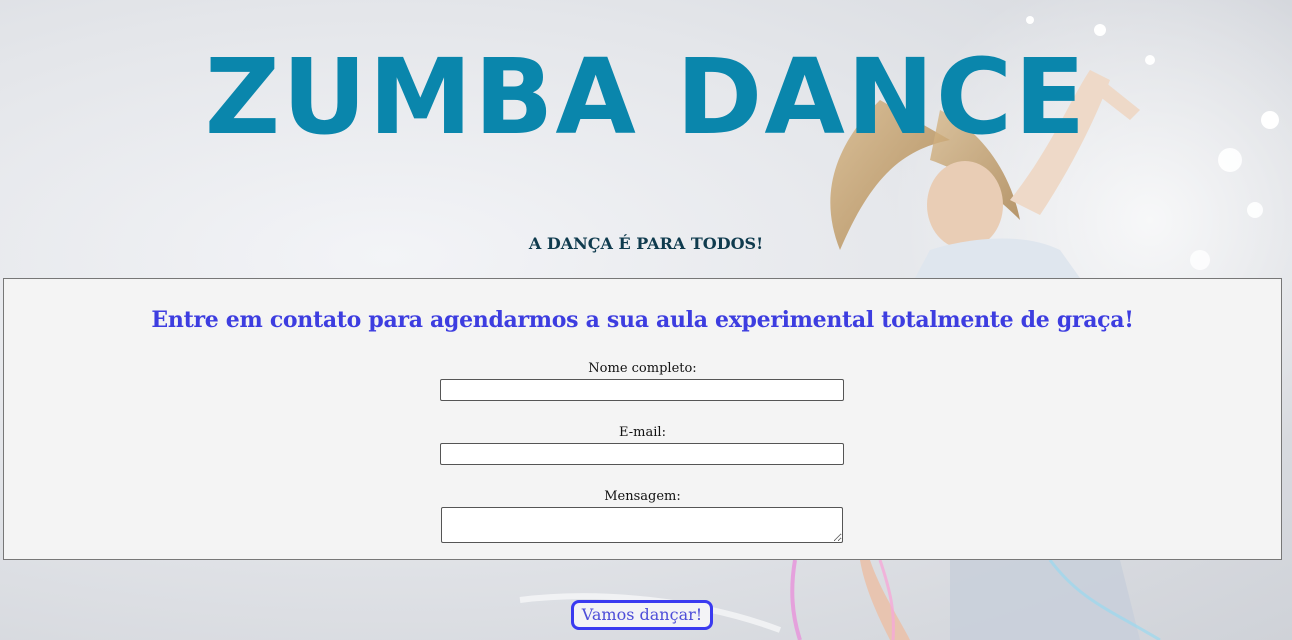 This screenshot has width=1292, height=640. What do you see at coordinates (642, 432) in the screenshot?
I see `email-label: E-mail:` at bounding box center [642, 432].